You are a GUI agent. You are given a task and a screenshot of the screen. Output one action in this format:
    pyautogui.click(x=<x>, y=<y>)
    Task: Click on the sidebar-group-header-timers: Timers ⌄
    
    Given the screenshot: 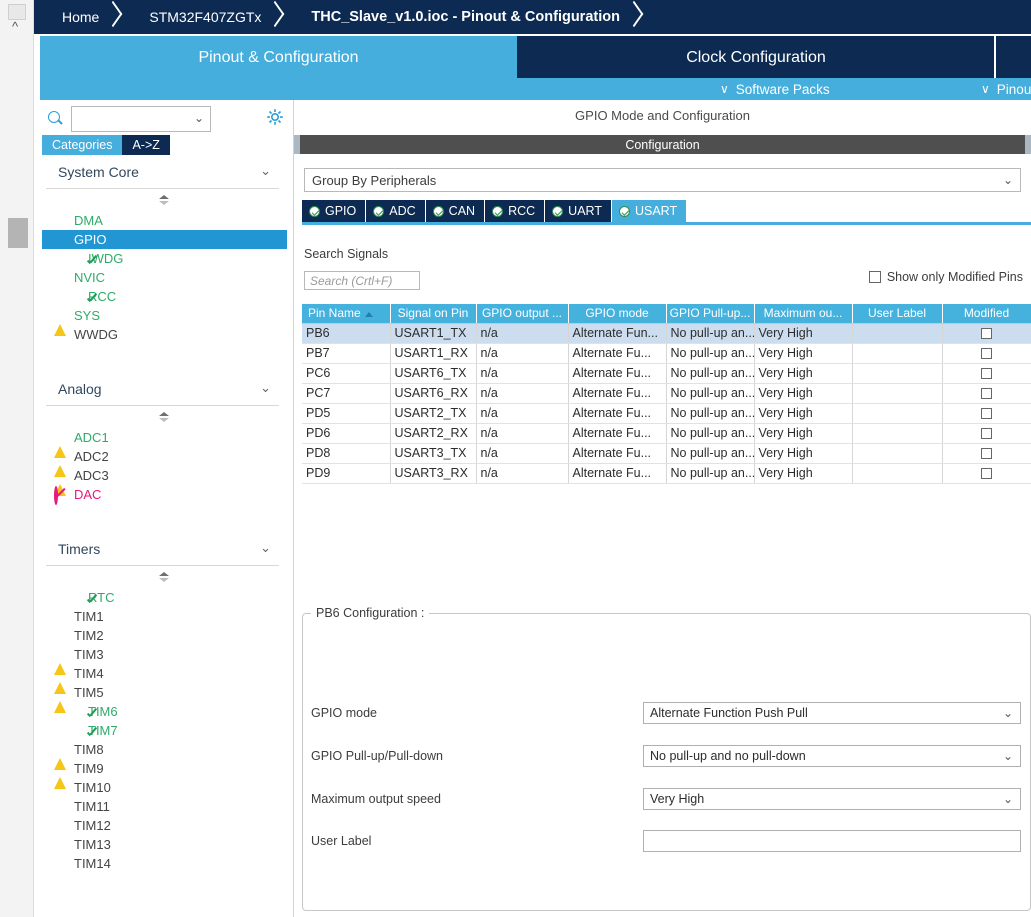 What is the action you would take?
    pyautogui.click(x=162, y=549)
    